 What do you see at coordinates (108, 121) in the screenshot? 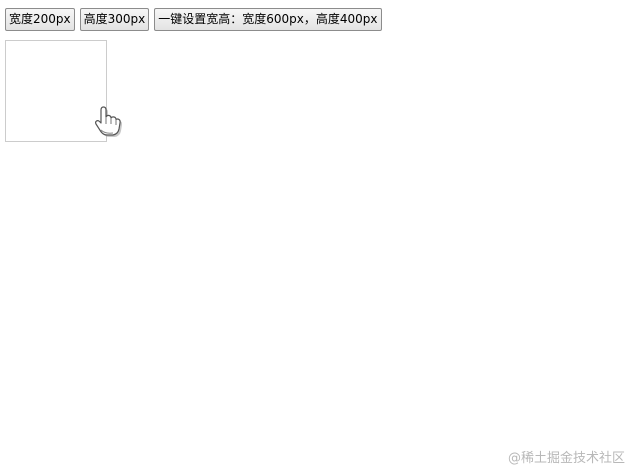
I see `hand-pointer-icon` at bounding box center [108, 121].